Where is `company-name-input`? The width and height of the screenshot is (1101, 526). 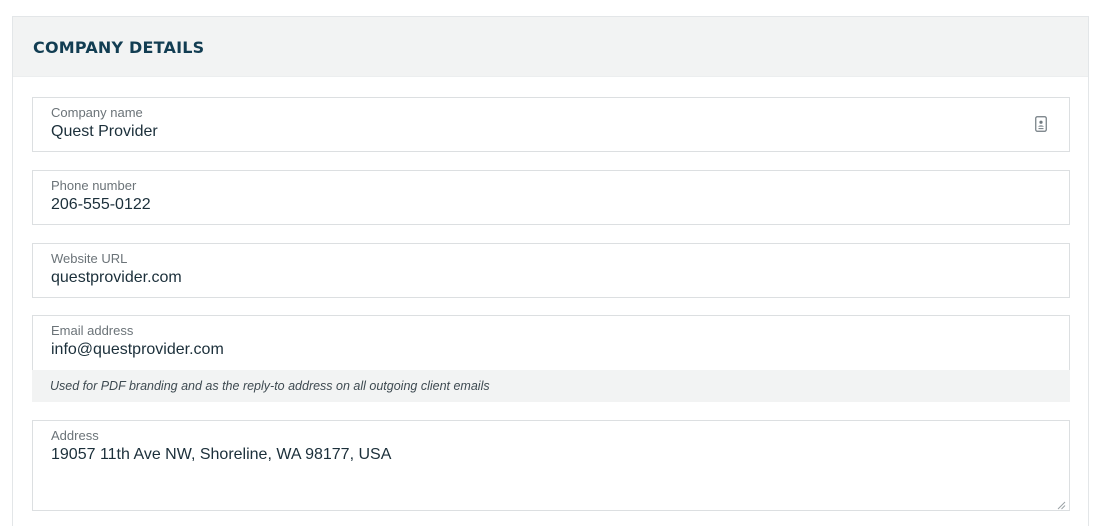
company-name-input is located at coordinates (551, 132).